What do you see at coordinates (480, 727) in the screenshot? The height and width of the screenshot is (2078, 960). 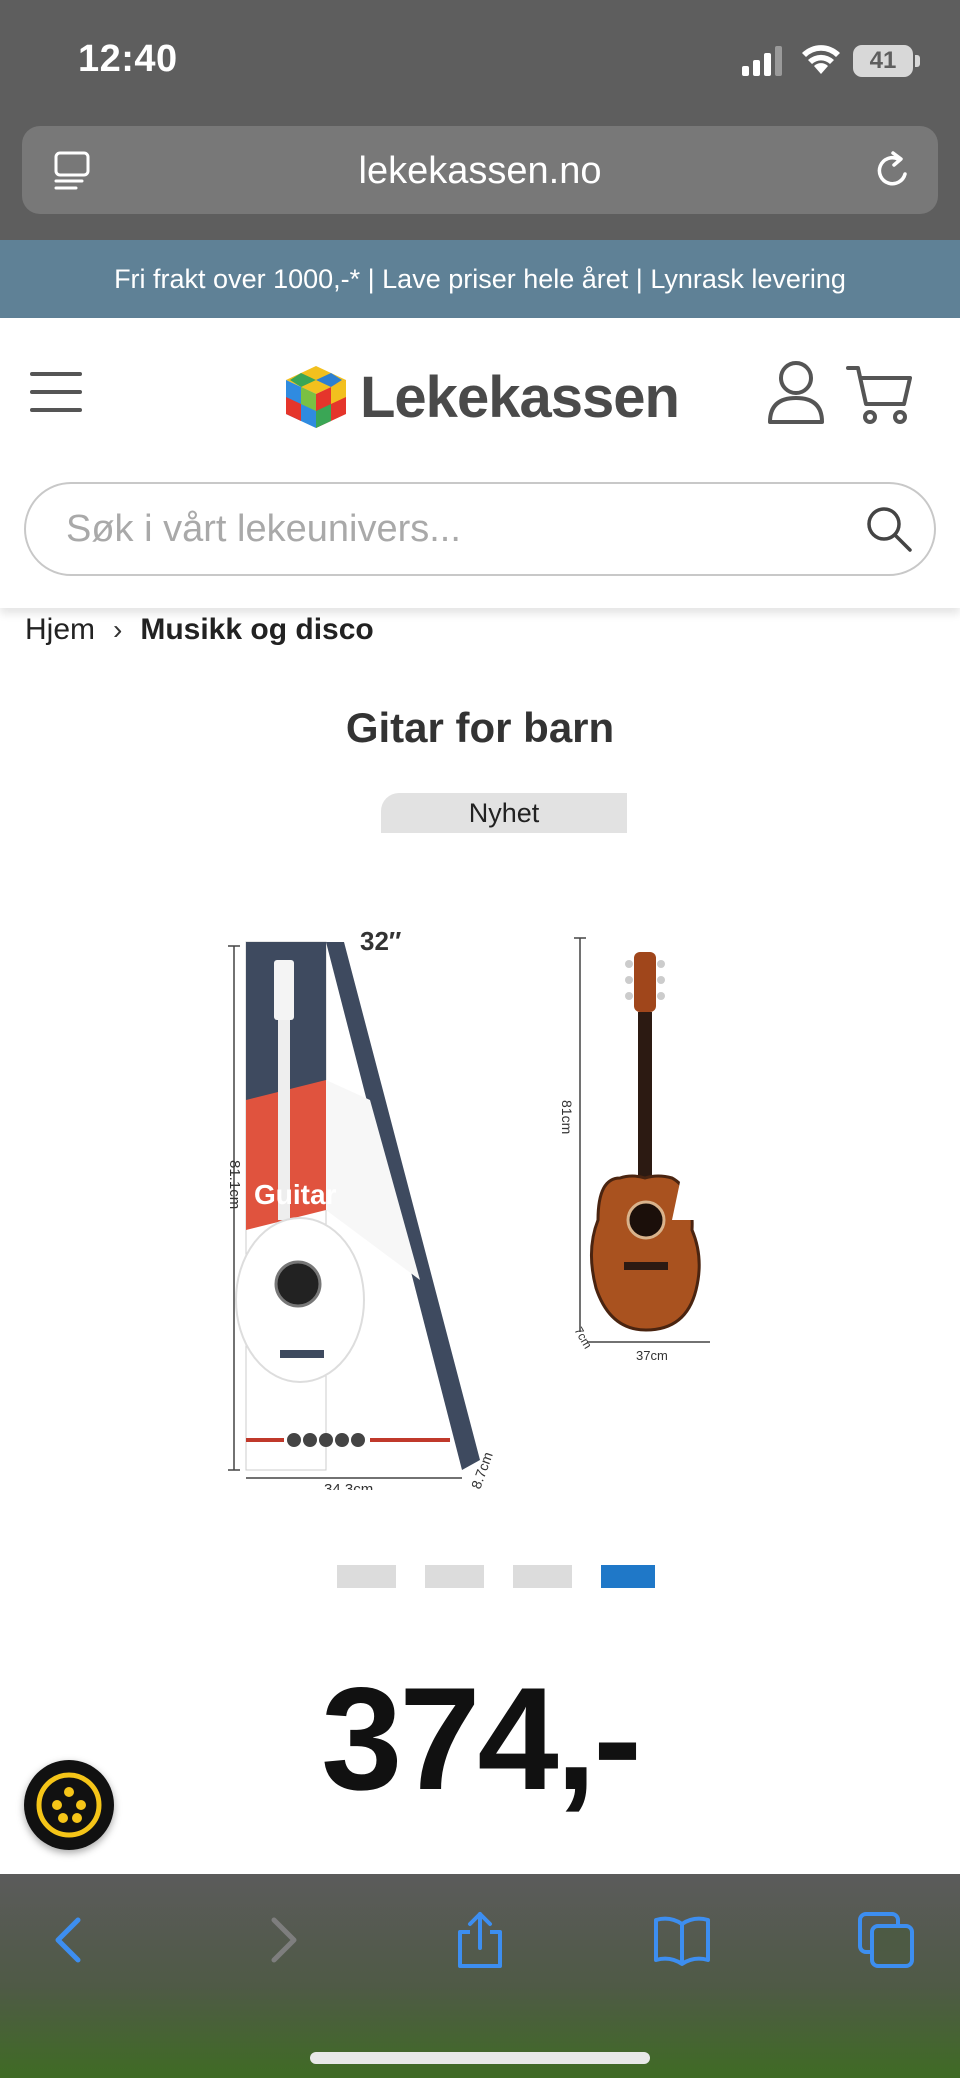 I see `product-title: Gitar for barn` at bounding box center [480, 727].